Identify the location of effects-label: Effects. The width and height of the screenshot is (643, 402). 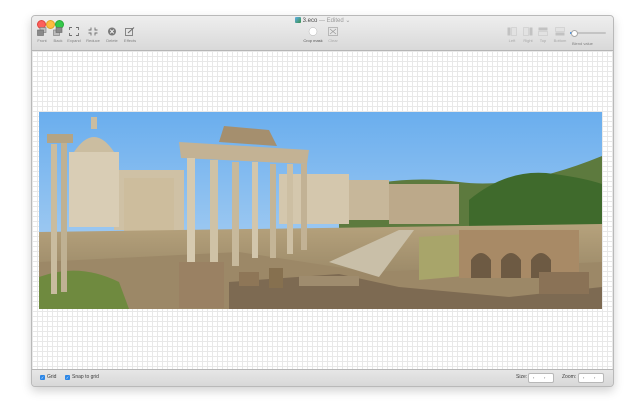
(130, 40).